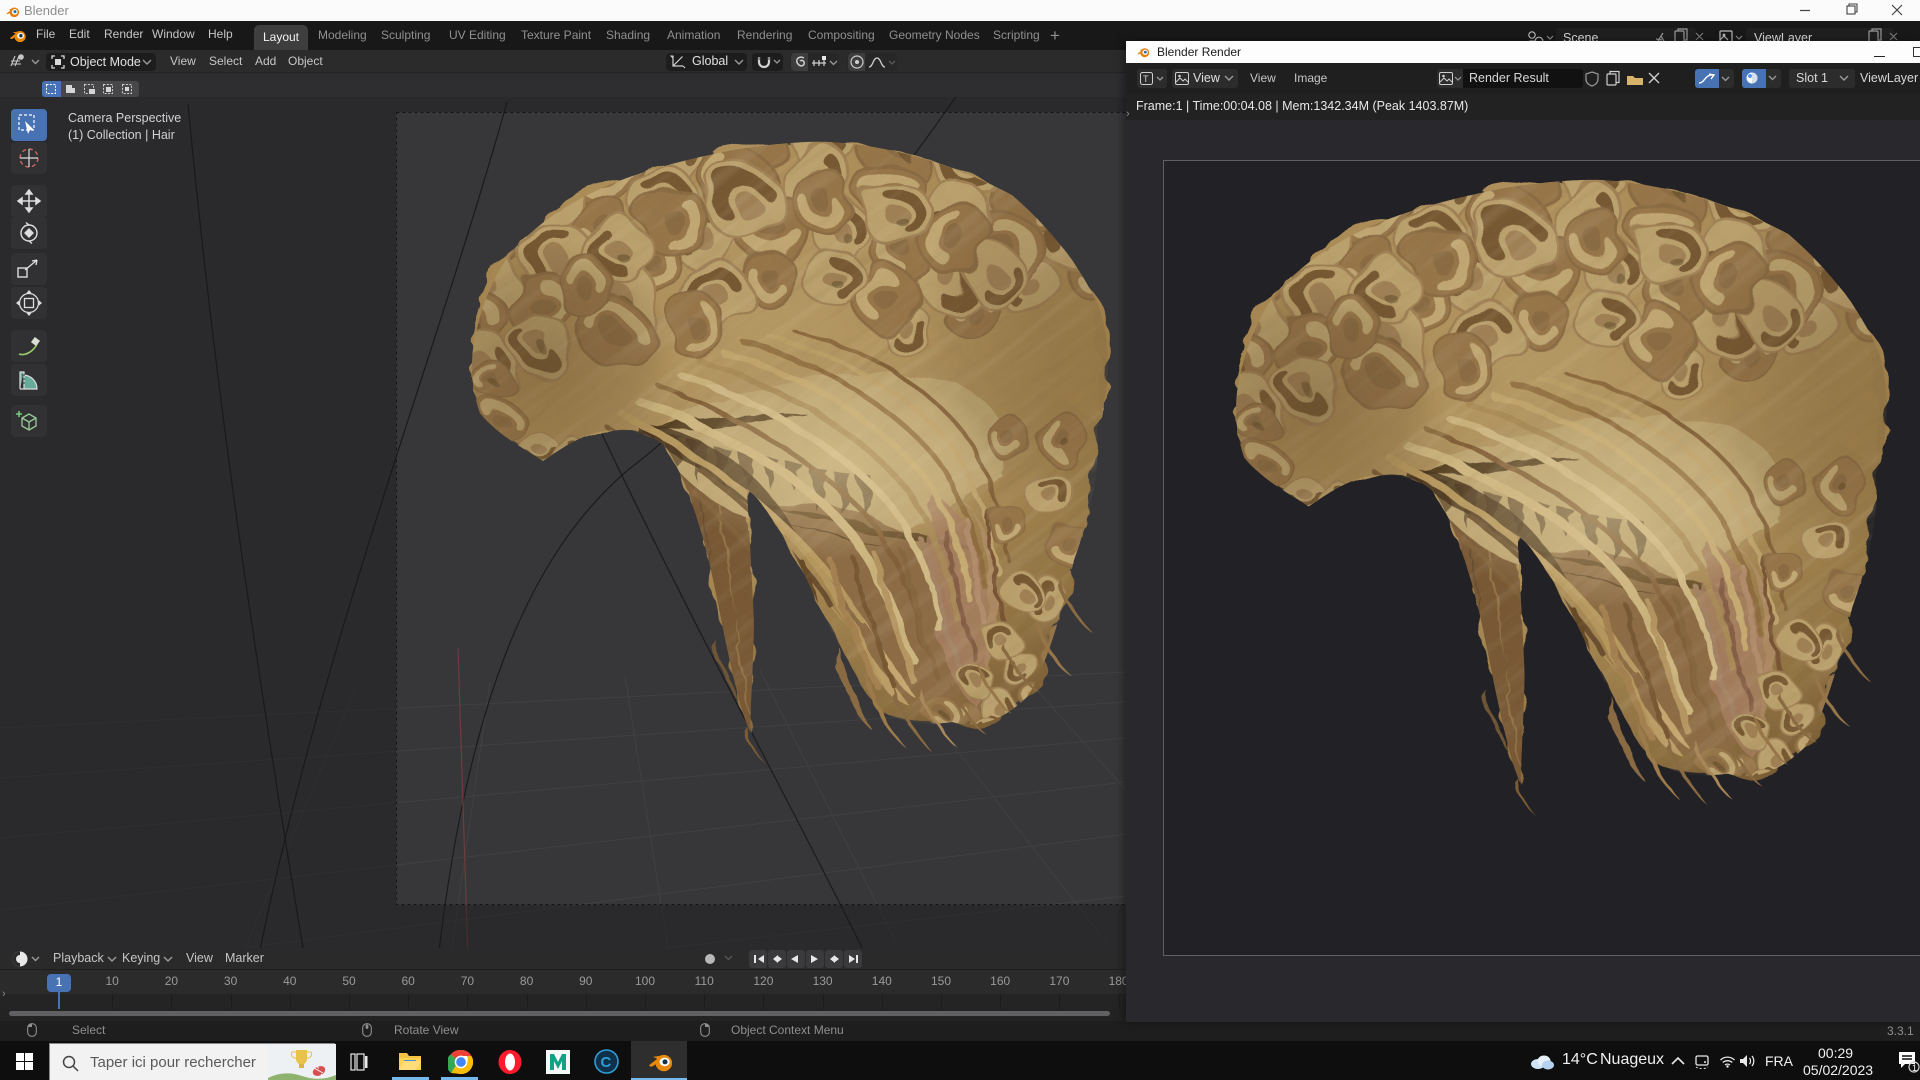  What do you see at coordinates (1146, 79) in the screenshot?
I see `svg-text: T` at bounding box center [1146, 79].